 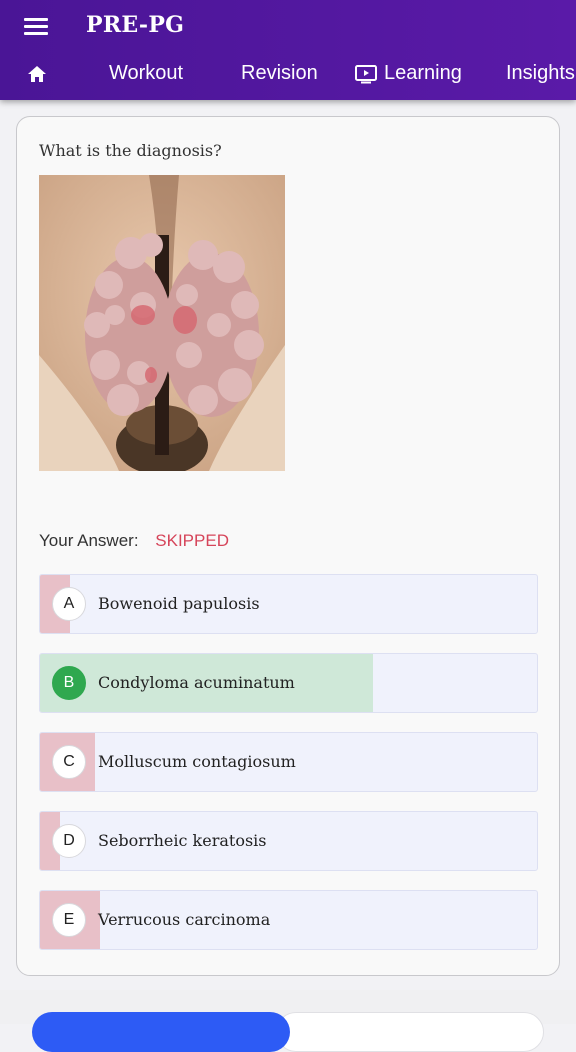 What do you see at coordinates (37, 74) in the screenshot?
I see `home-icon` at bounding box center [37, 74].